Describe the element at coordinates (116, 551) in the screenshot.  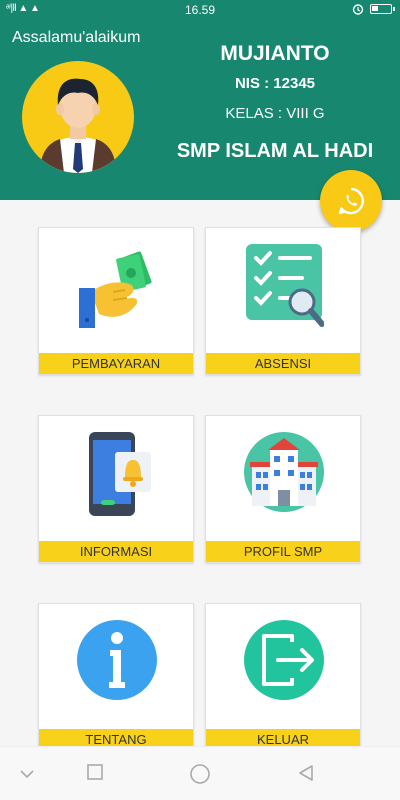
I see `menu-label: INFORMASI` at that location.